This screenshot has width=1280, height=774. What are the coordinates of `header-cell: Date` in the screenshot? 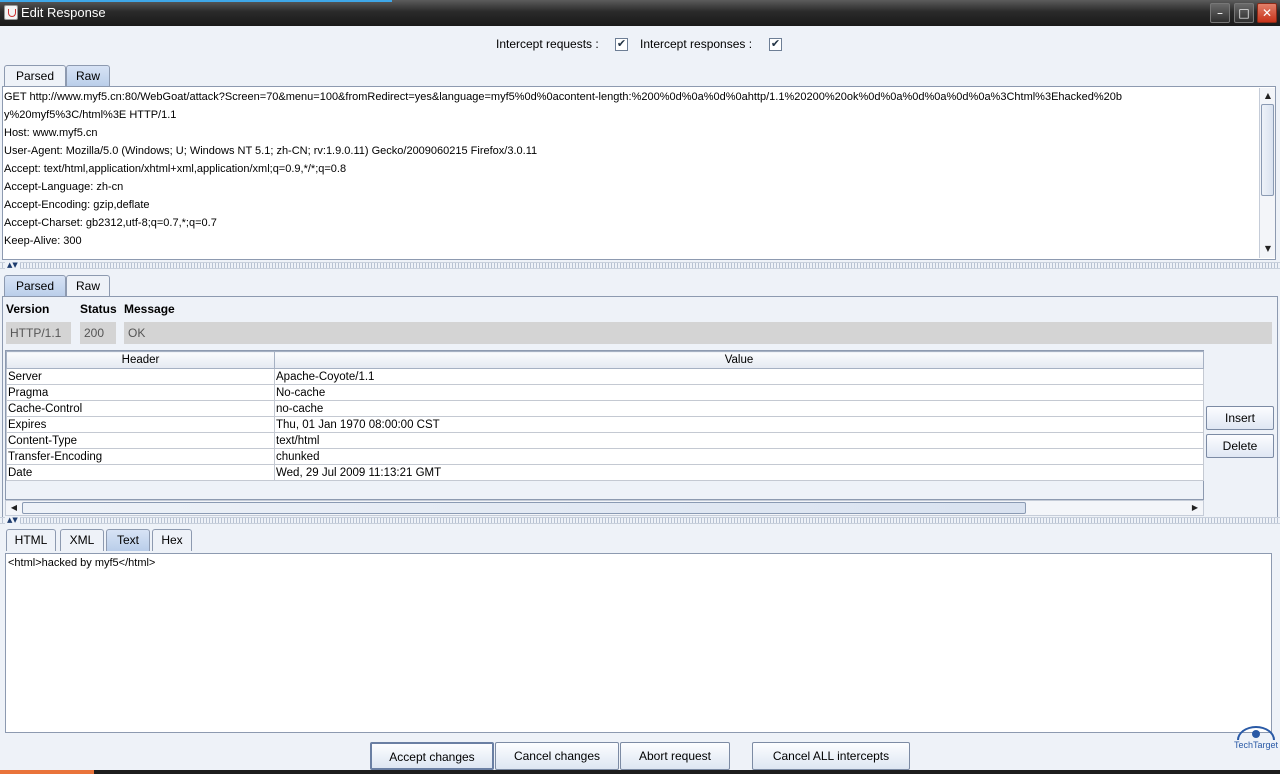 It's located at (140, 472).